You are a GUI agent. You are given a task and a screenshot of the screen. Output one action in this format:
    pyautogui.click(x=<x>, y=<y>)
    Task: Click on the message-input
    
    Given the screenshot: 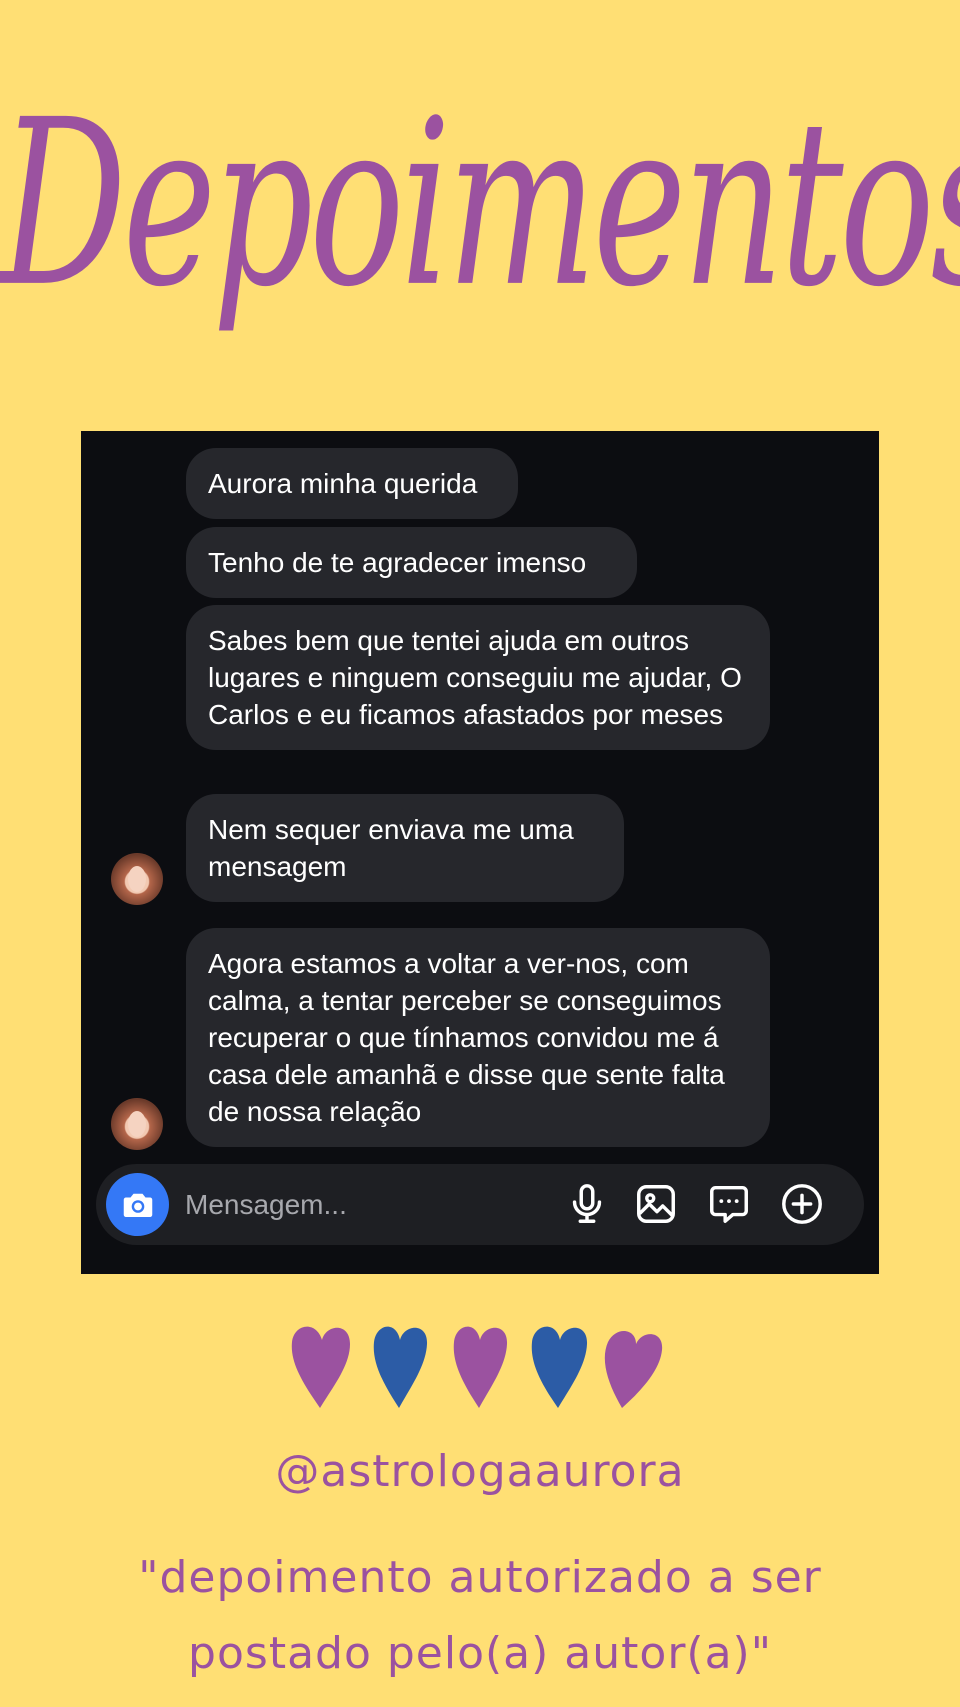 What is the action you would take?
    pyautogui.click(x=345, y=1205)
    